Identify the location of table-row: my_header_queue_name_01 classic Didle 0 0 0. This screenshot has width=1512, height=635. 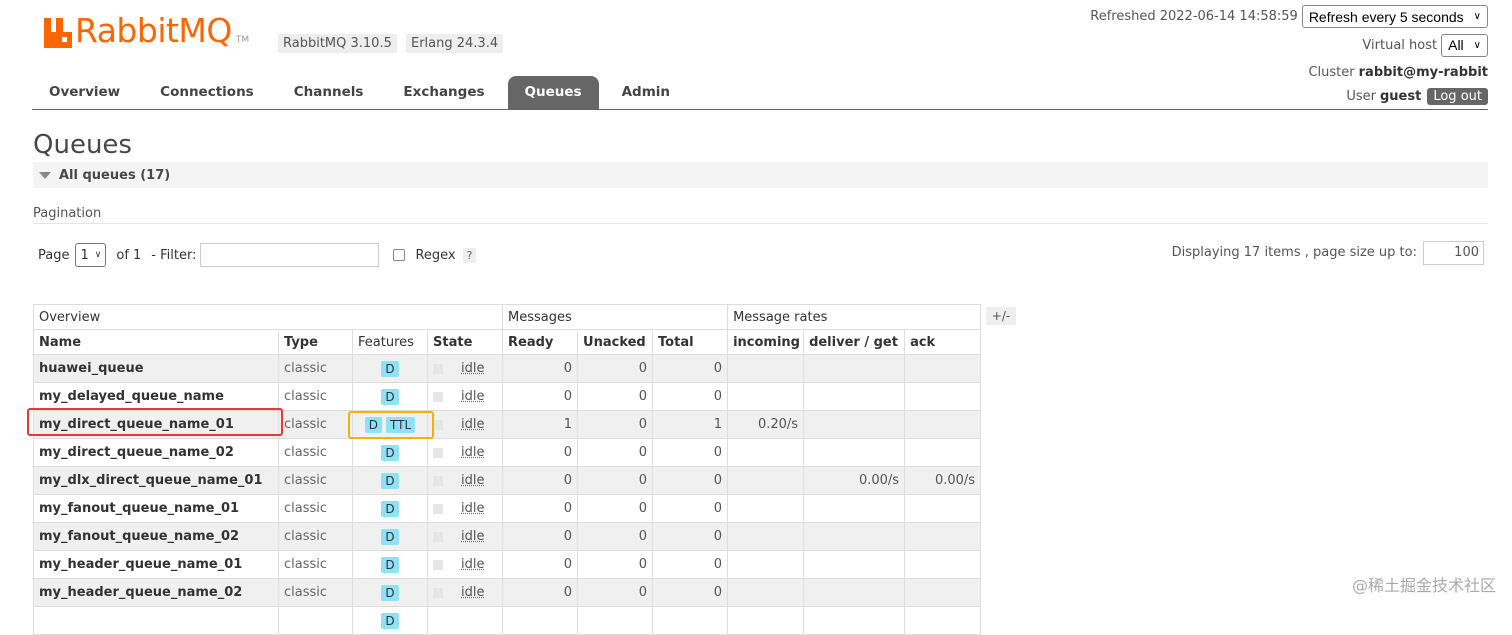
(507, 564).